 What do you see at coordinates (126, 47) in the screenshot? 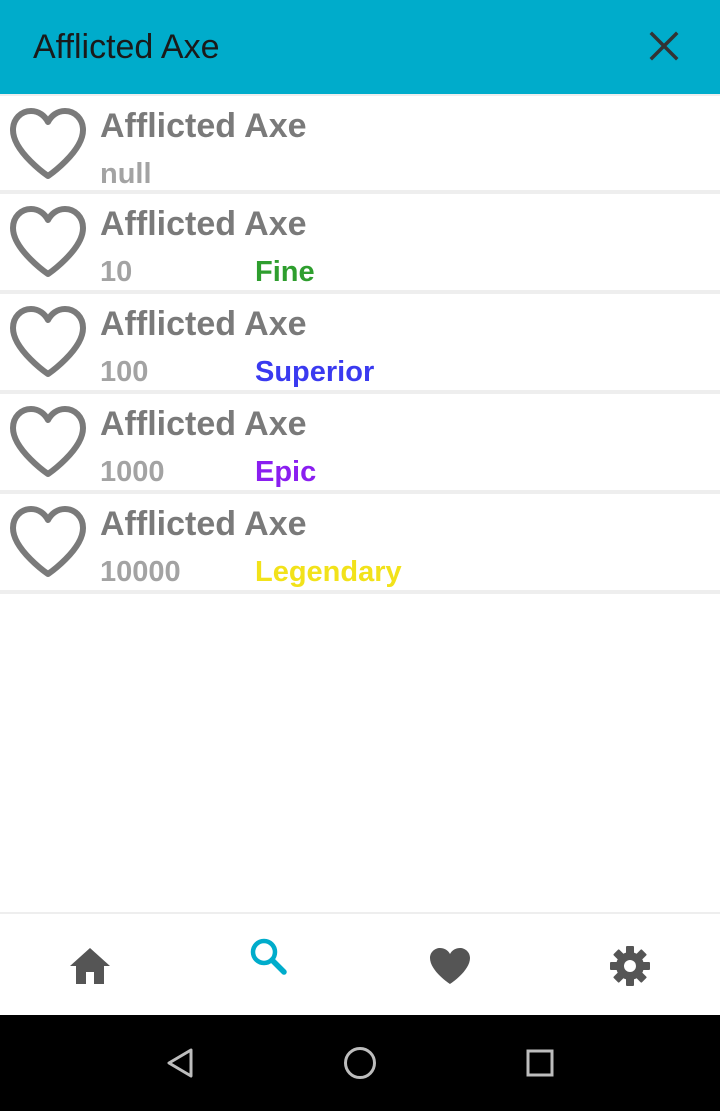
I see `page-title: Afflicted Axe` at bounding box center [126, 47].